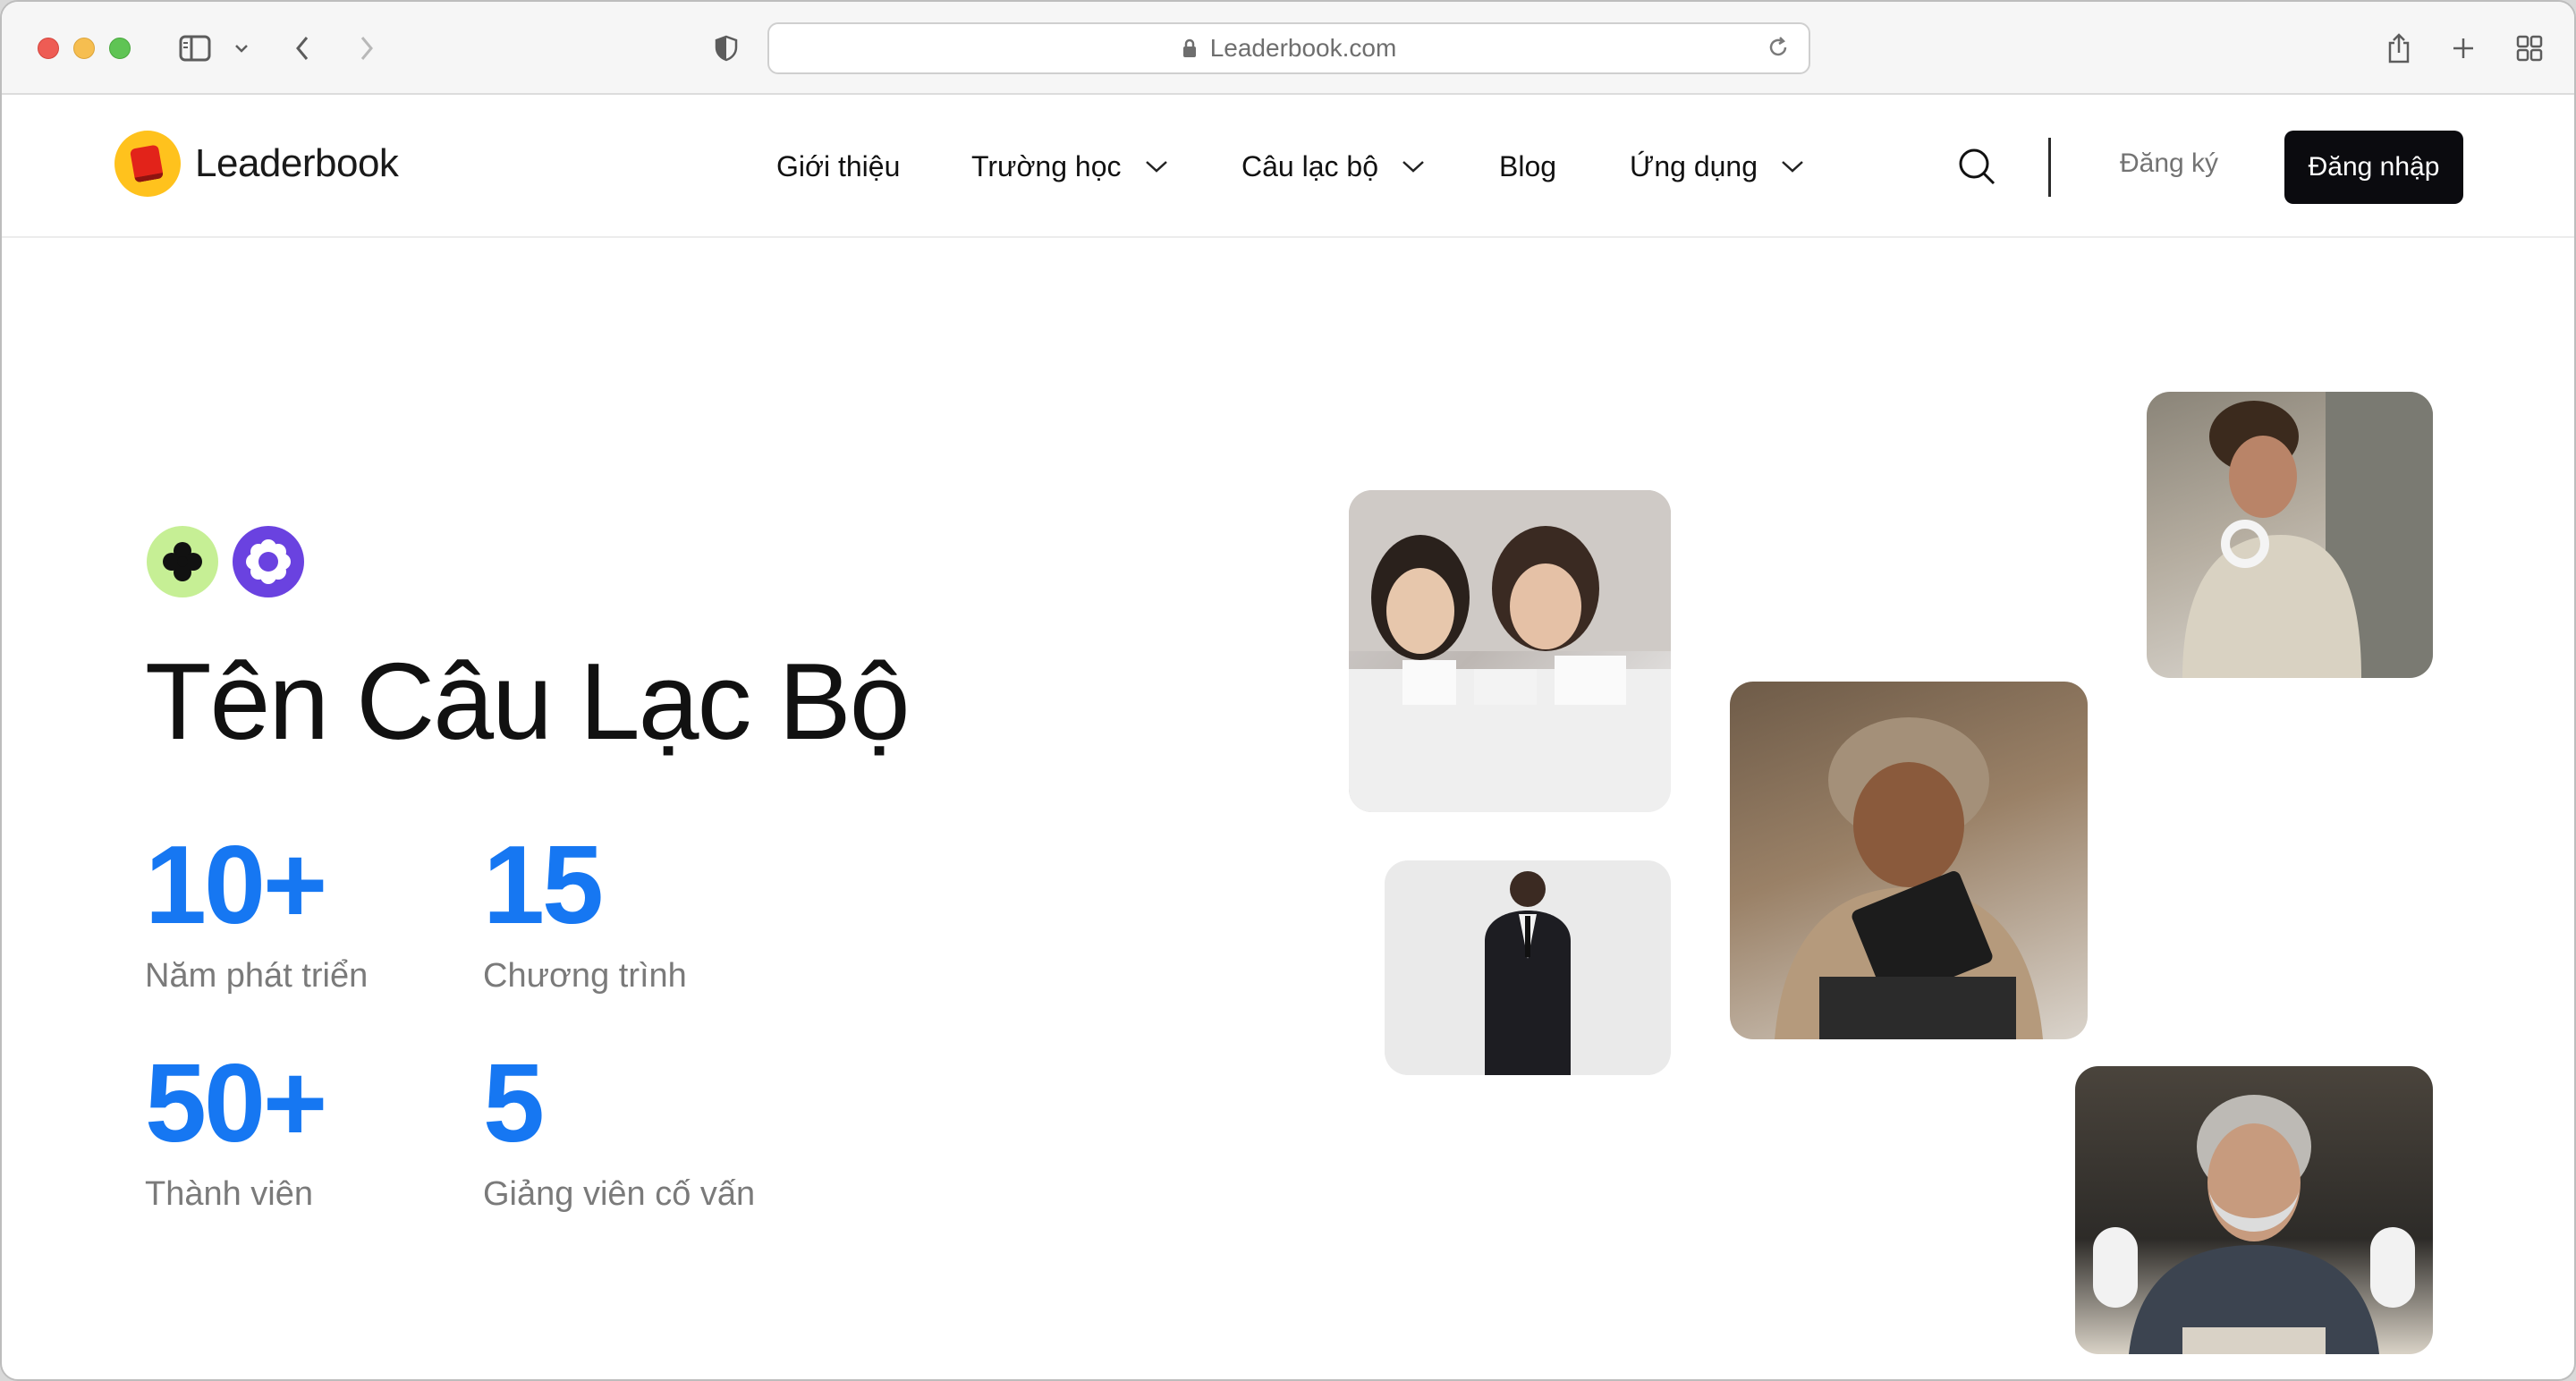 This screenshot has width=2576, height=1381. What do you see at coordinates (48, 48) in the screenshot?
I see `close-window-button` at bounding box center [48, 48].